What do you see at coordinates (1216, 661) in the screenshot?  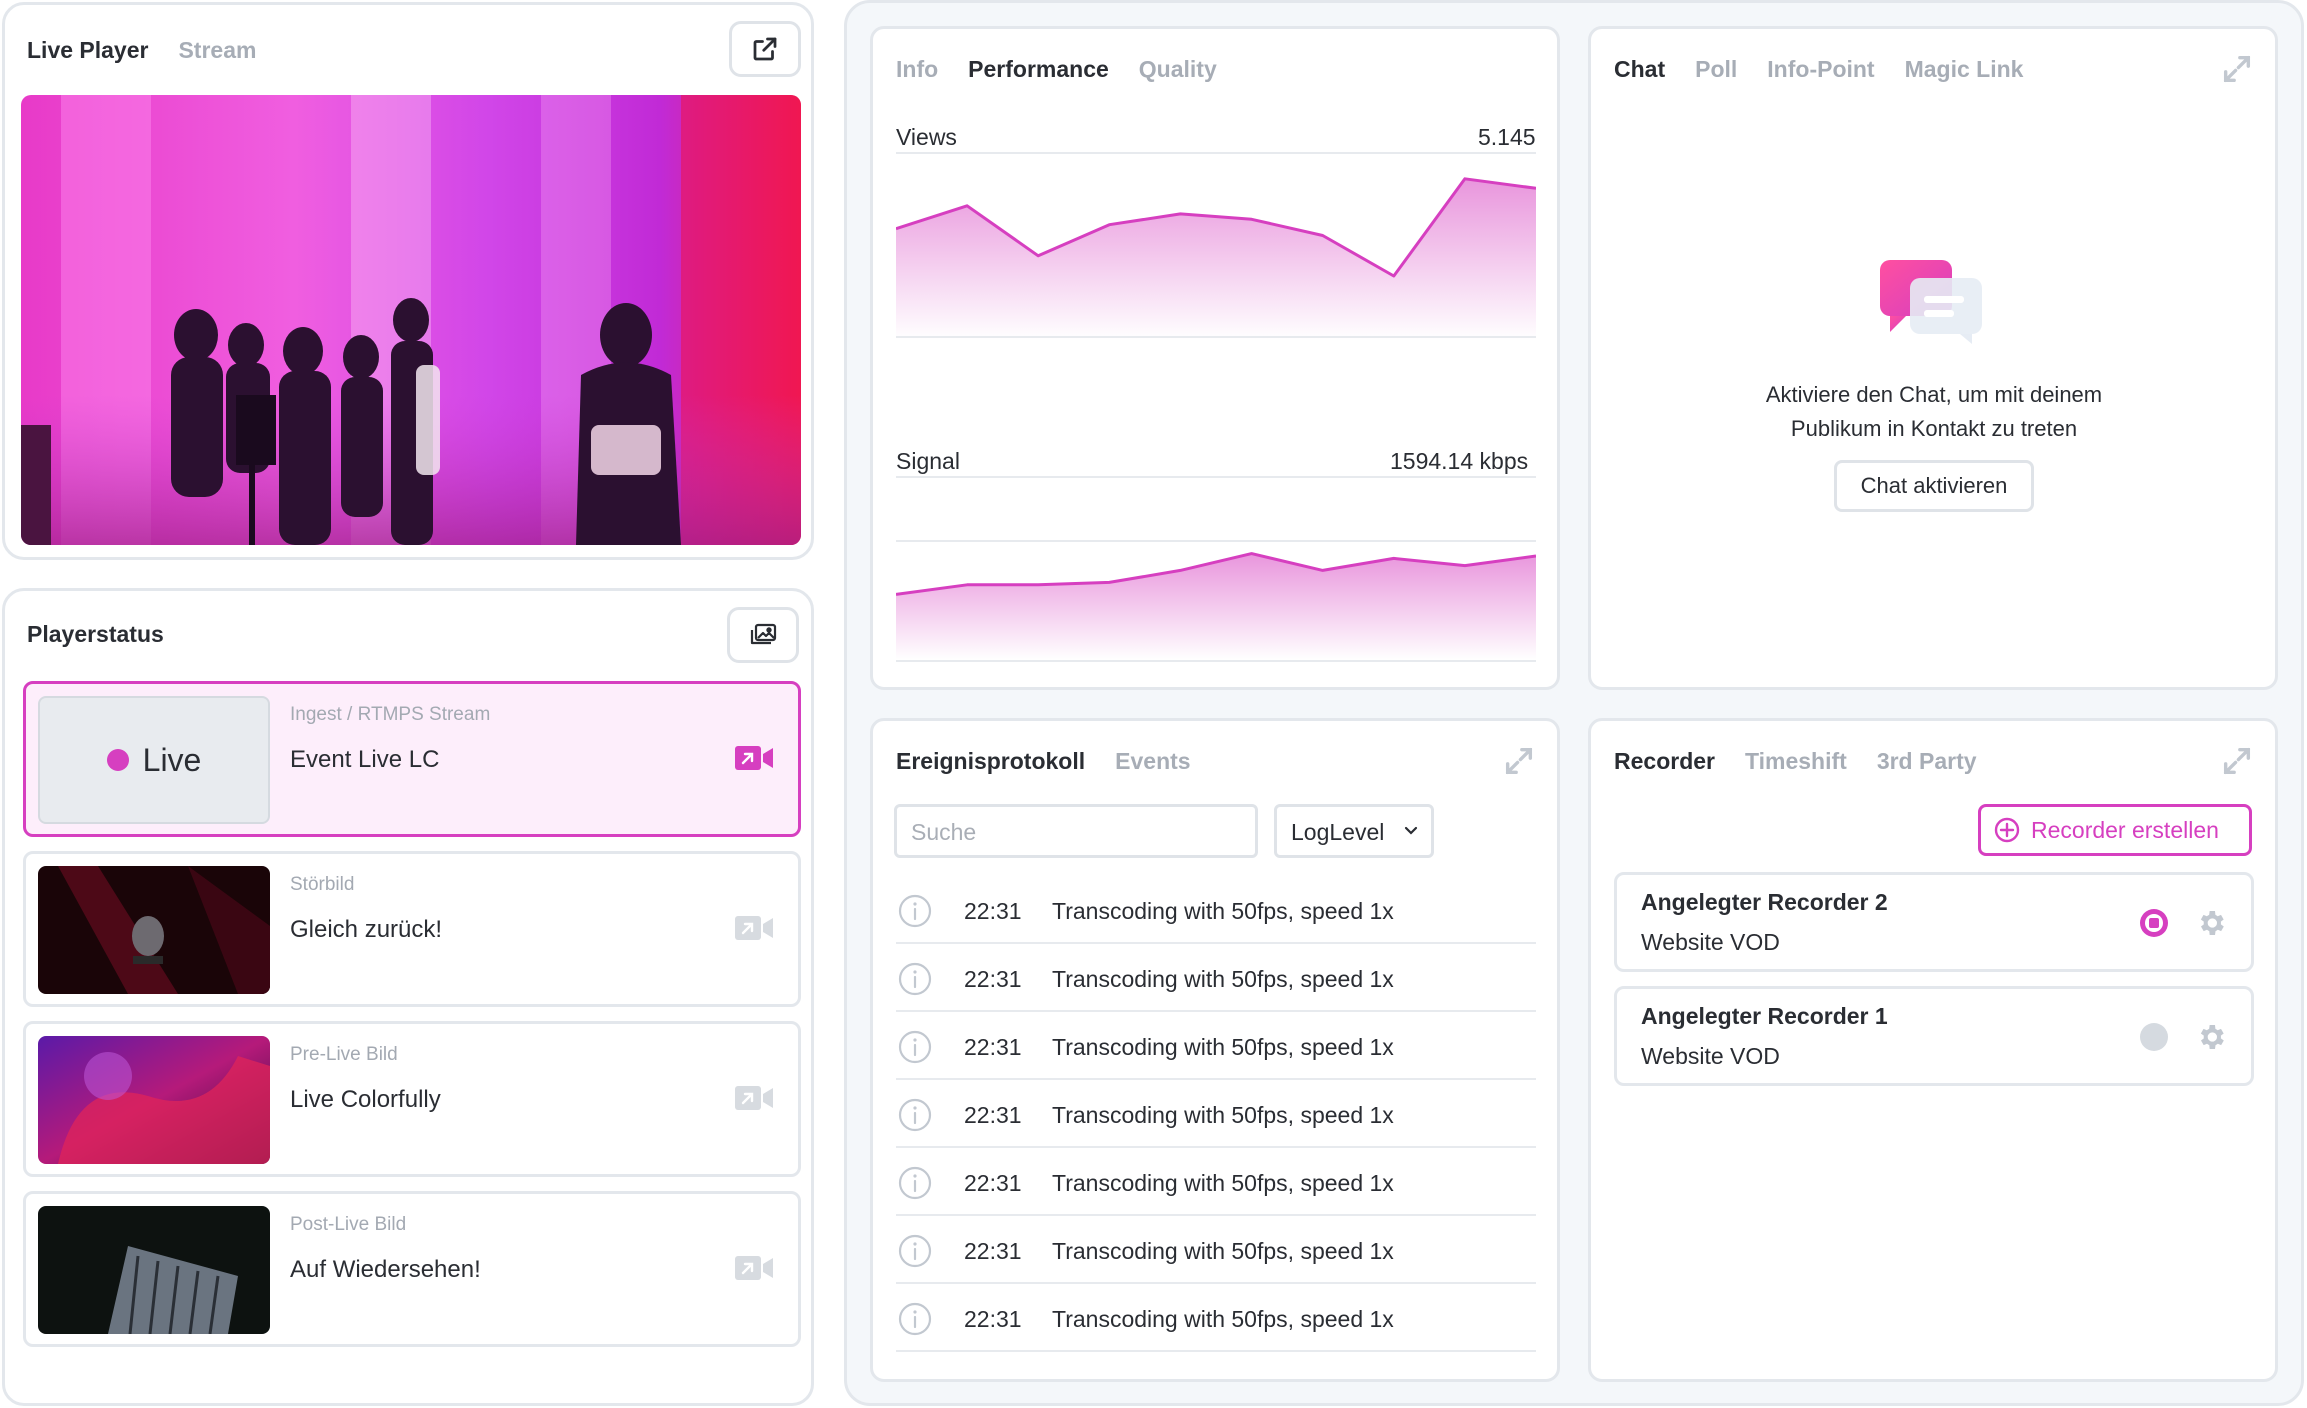 I see `signal-baseline` at bounding box center [1216, 661].